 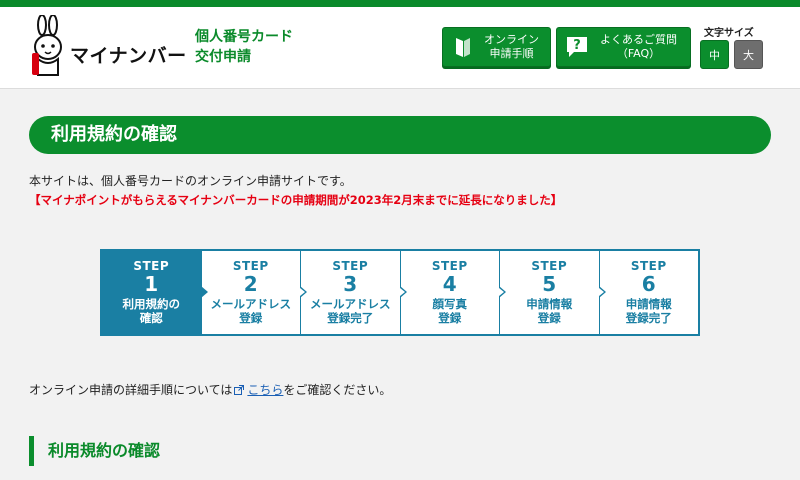 I want to click on detail-text-after: をご確認ください。, so click(x=337, y=390).